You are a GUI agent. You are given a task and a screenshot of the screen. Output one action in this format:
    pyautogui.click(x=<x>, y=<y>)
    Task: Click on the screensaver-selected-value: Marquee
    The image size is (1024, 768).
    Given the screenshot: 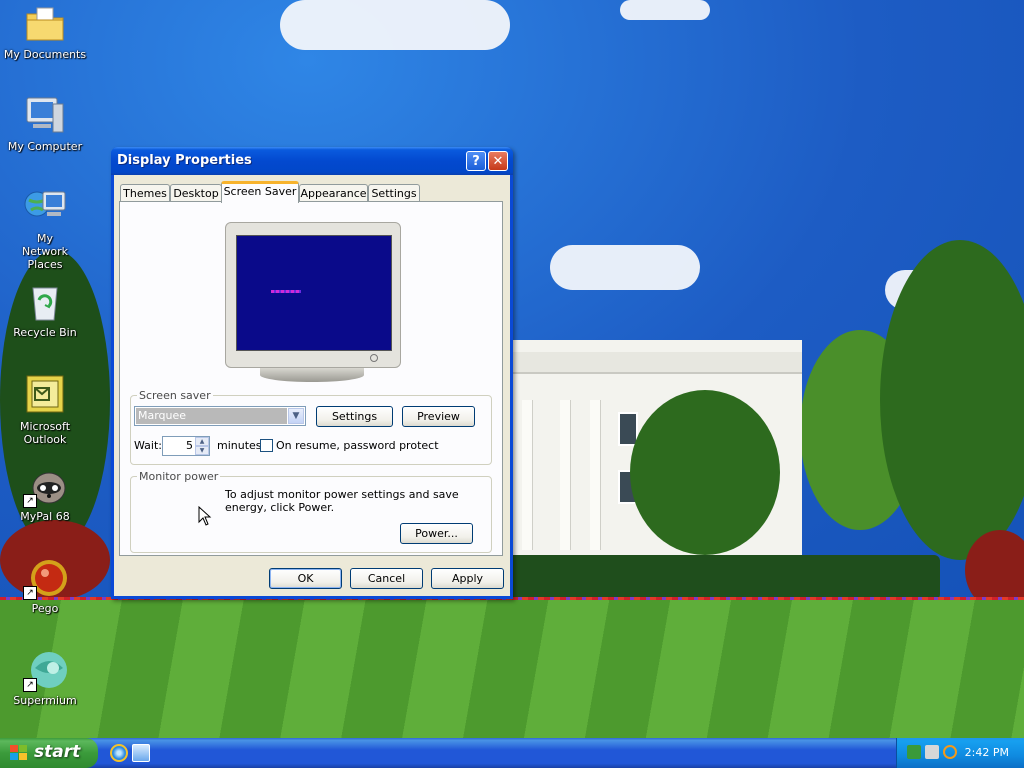 What is the action you would take?
    pyautogui.click(x=211, y=416)
    